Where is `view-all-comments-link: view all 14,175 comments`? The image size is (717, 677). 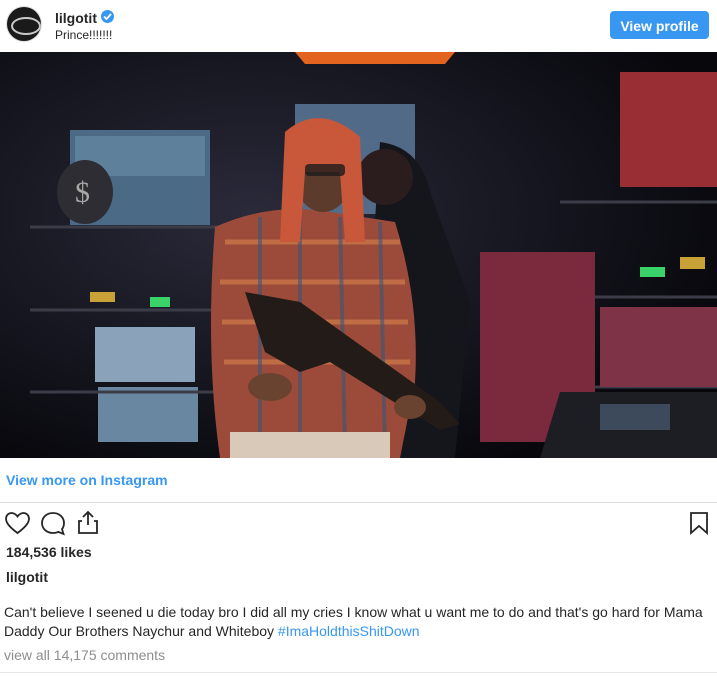
view-all-comments-link: view all 14,175 comments is located at coordinates (84, 655).